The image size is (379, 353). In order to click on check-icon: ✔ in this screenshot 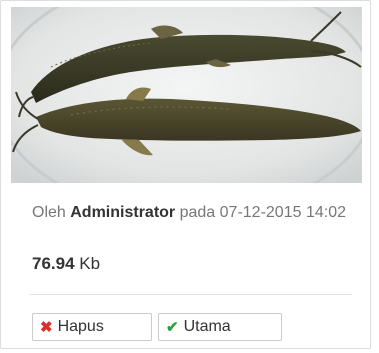, I will do `click(172, 327)`.